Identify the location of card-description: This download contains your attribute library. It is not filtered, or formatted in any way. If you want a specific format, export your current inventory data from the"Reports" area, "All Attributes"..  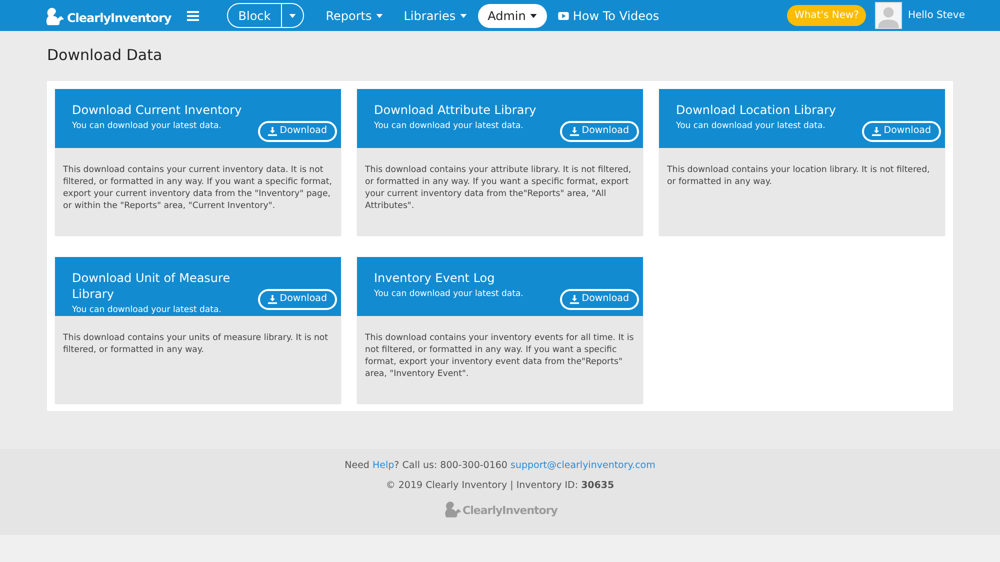
(498, 188).